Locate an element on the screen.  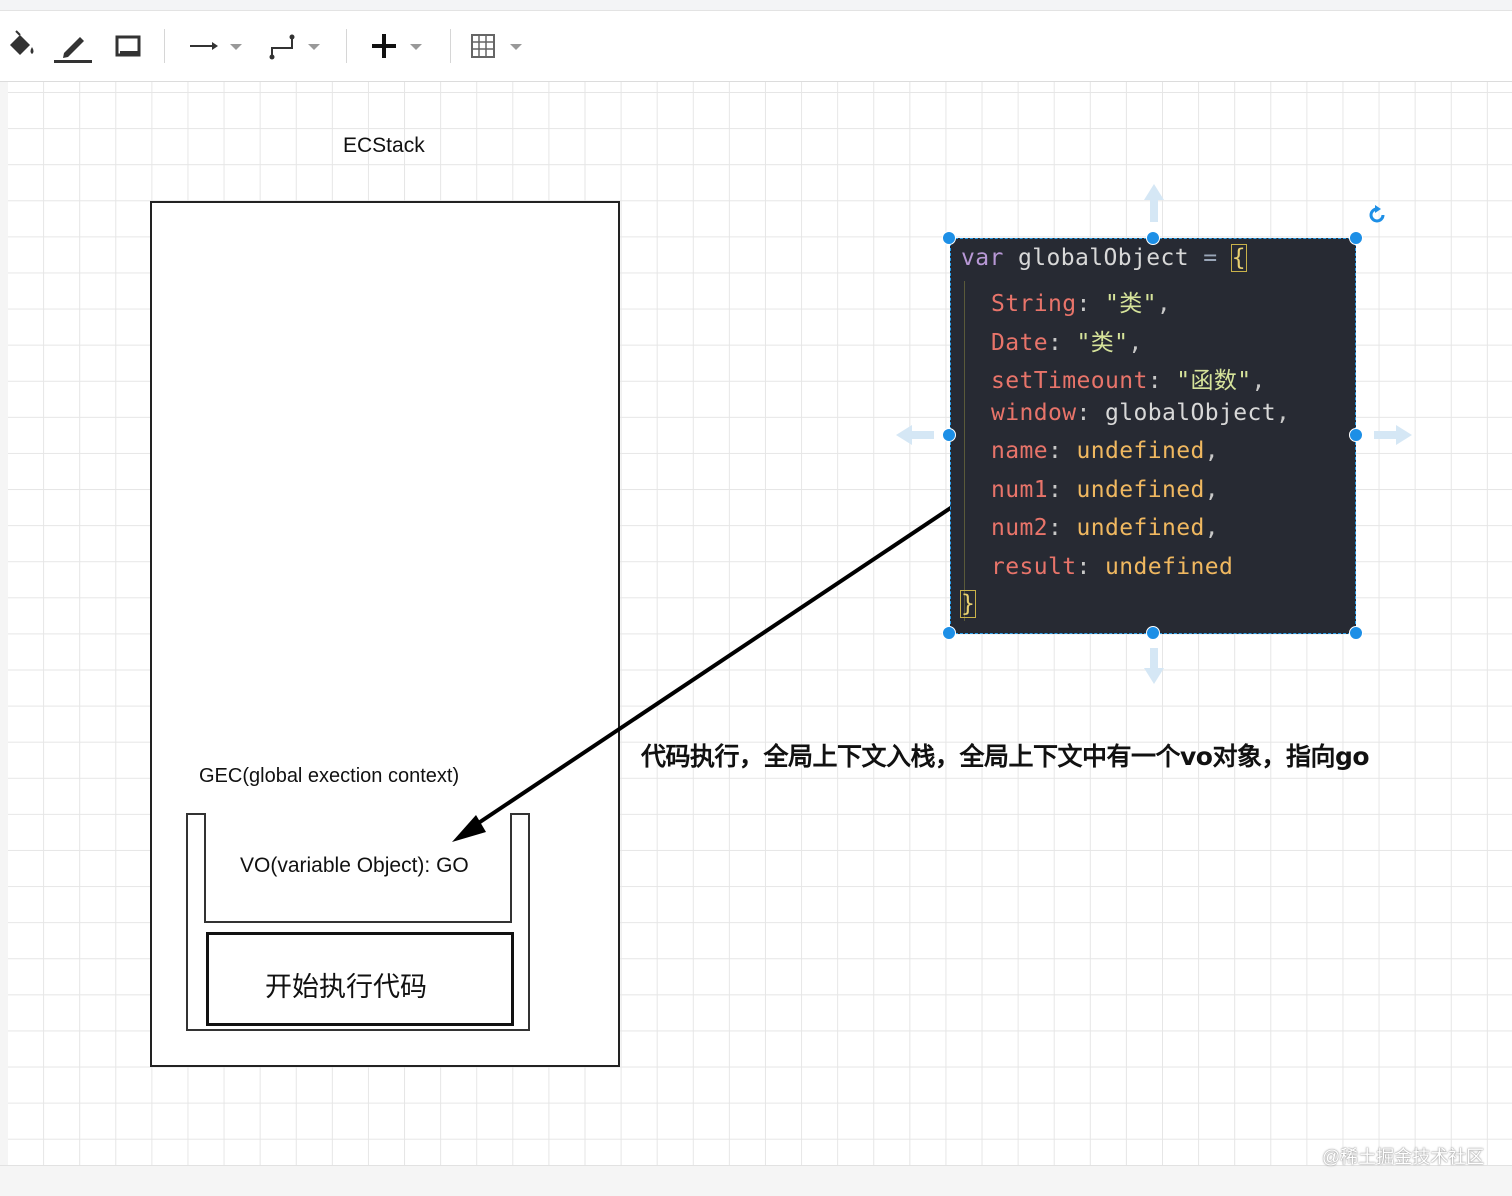
resize-handle-n is located at coordinates (1153, 238).